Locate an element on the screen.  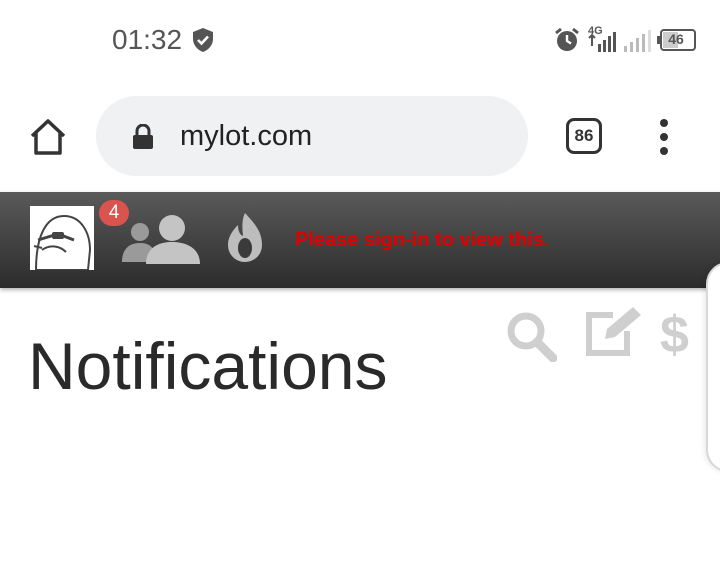
lock-icon is located at coordinates (143, 136).